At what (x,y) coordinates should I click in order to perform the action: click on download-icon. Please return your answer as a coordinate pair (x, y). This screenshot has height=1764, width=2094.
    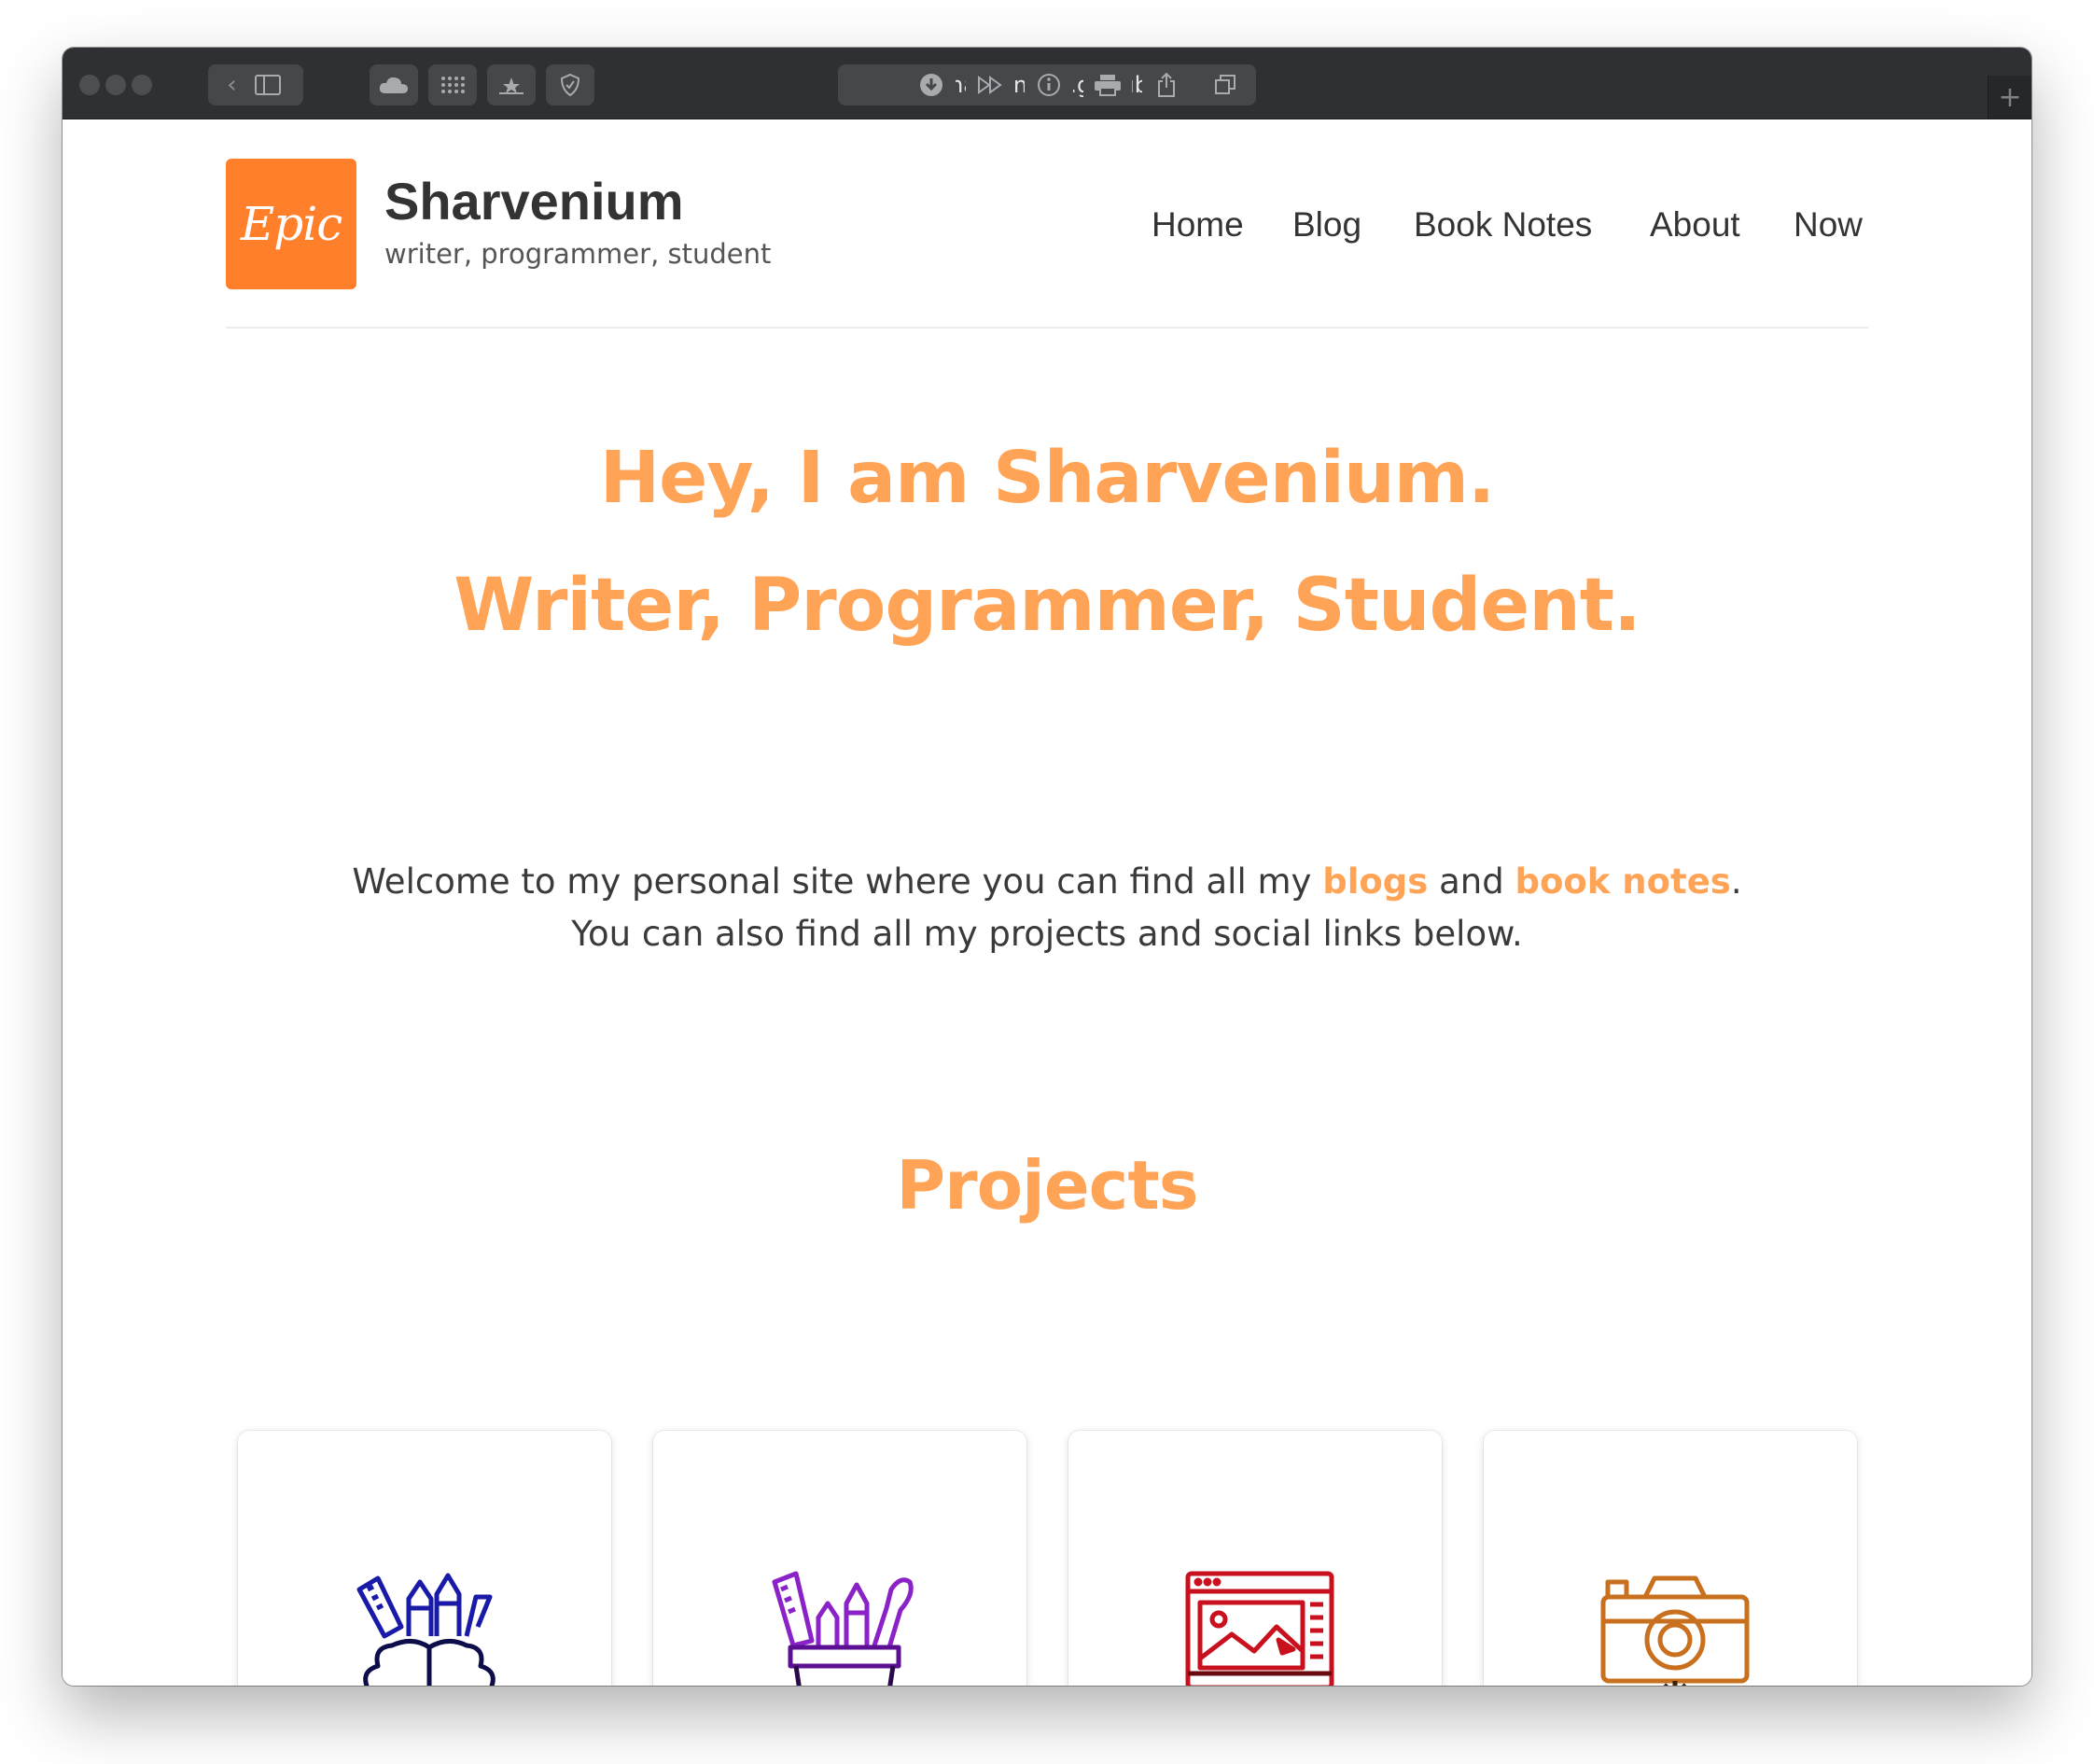
    Looking at the image, I should click on (931, 85).